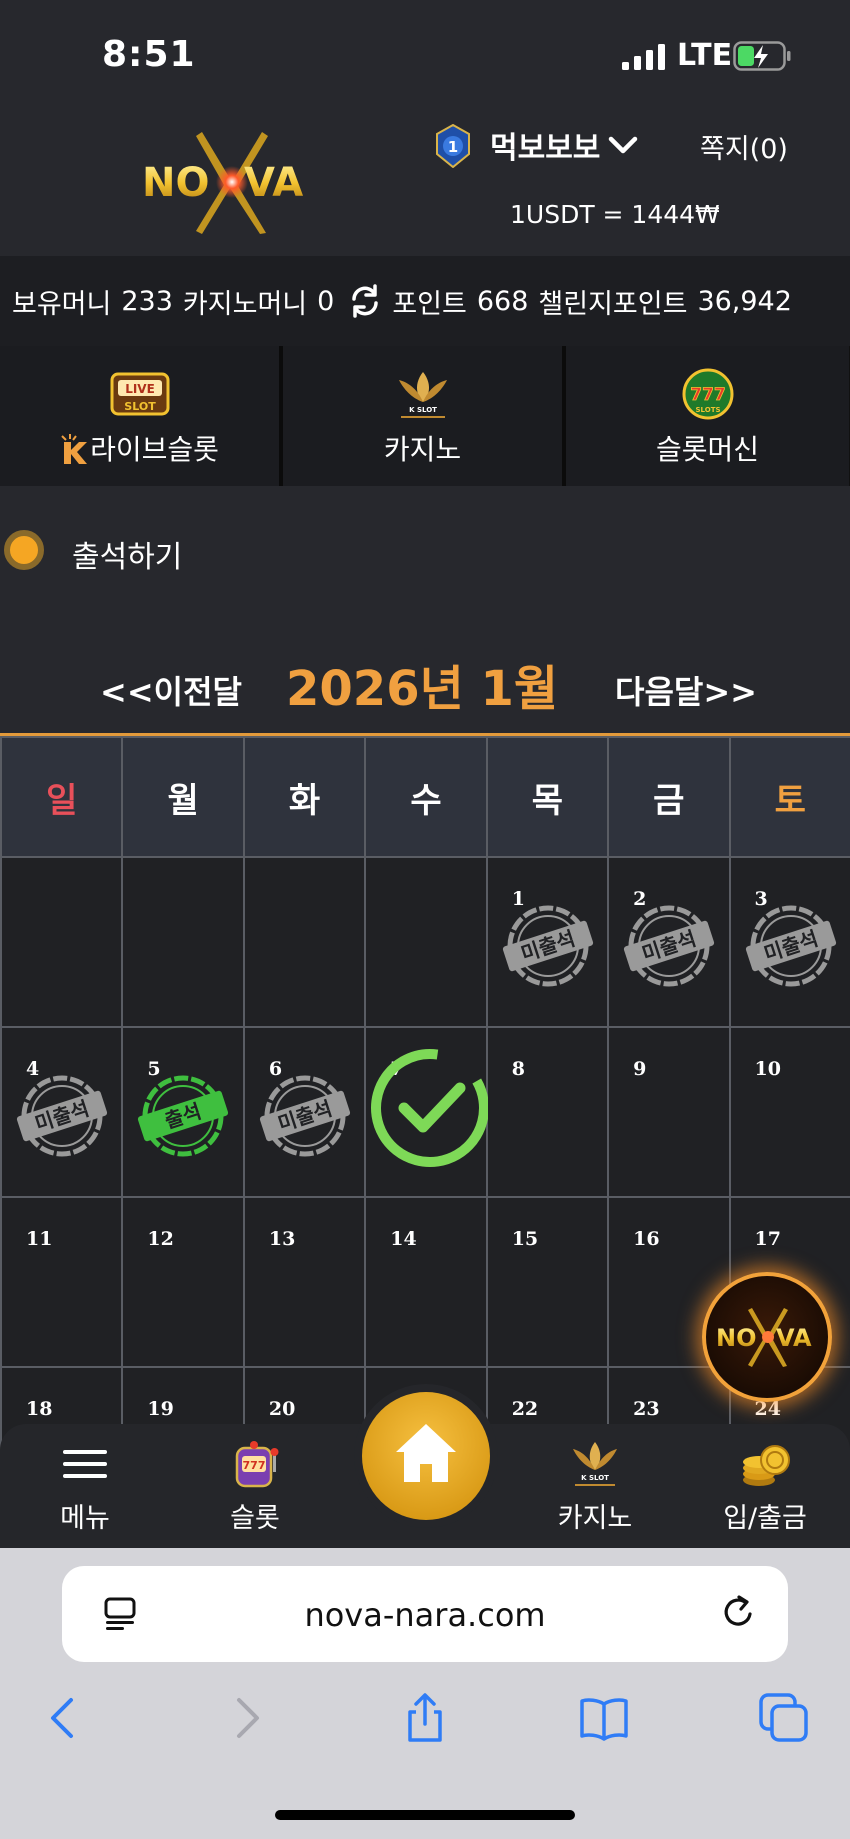 This screenshot has width=850, height=1839. I want to click on cellular-signal-icon, so click(643, 57).